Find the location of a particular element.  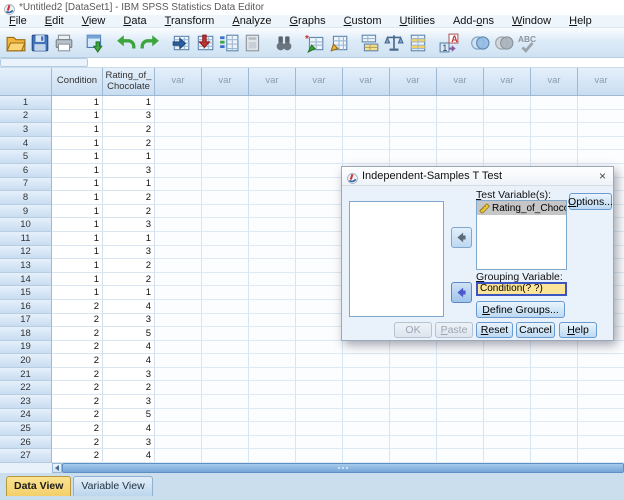

cell-rating: 5 is located at coordinates (129, 415).